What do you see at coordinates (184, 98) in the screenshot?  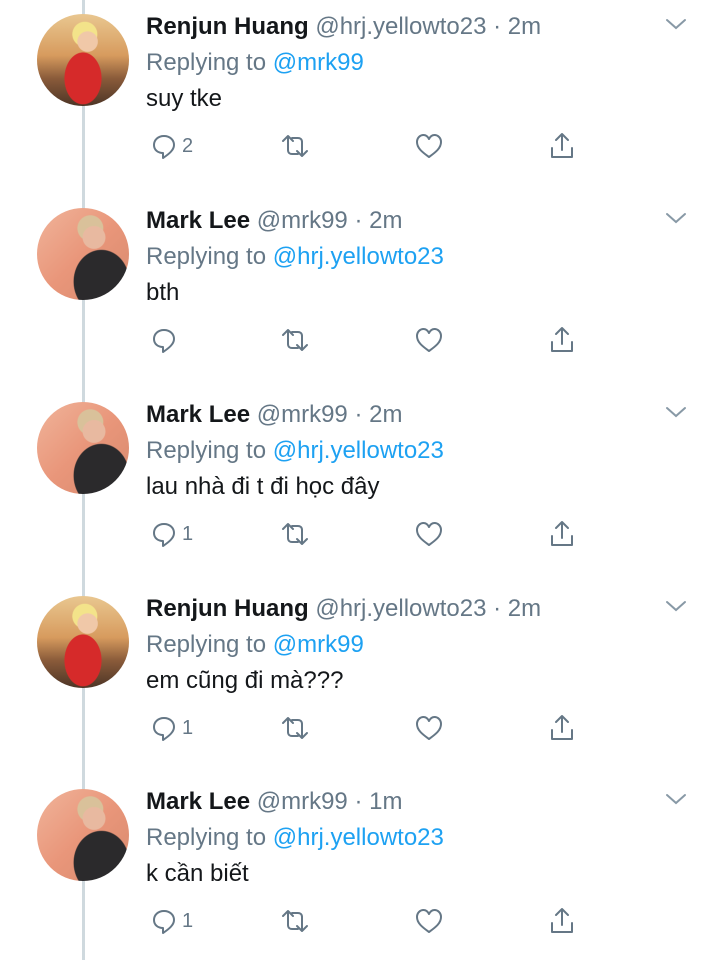 I see `tweet-text: suy tke` at bounding box center [184, 98].